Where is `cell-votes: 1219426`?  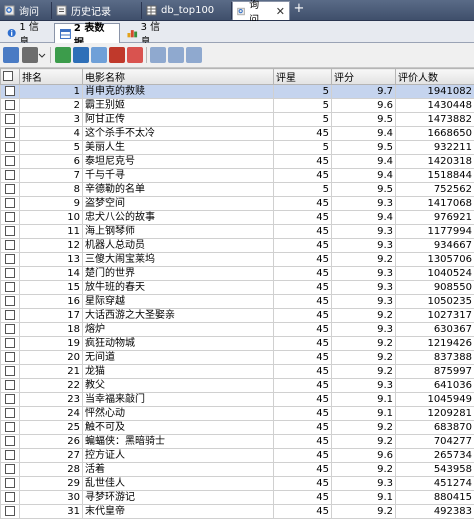
cell-votes: 1219426 is located at coordinates (434, 343).